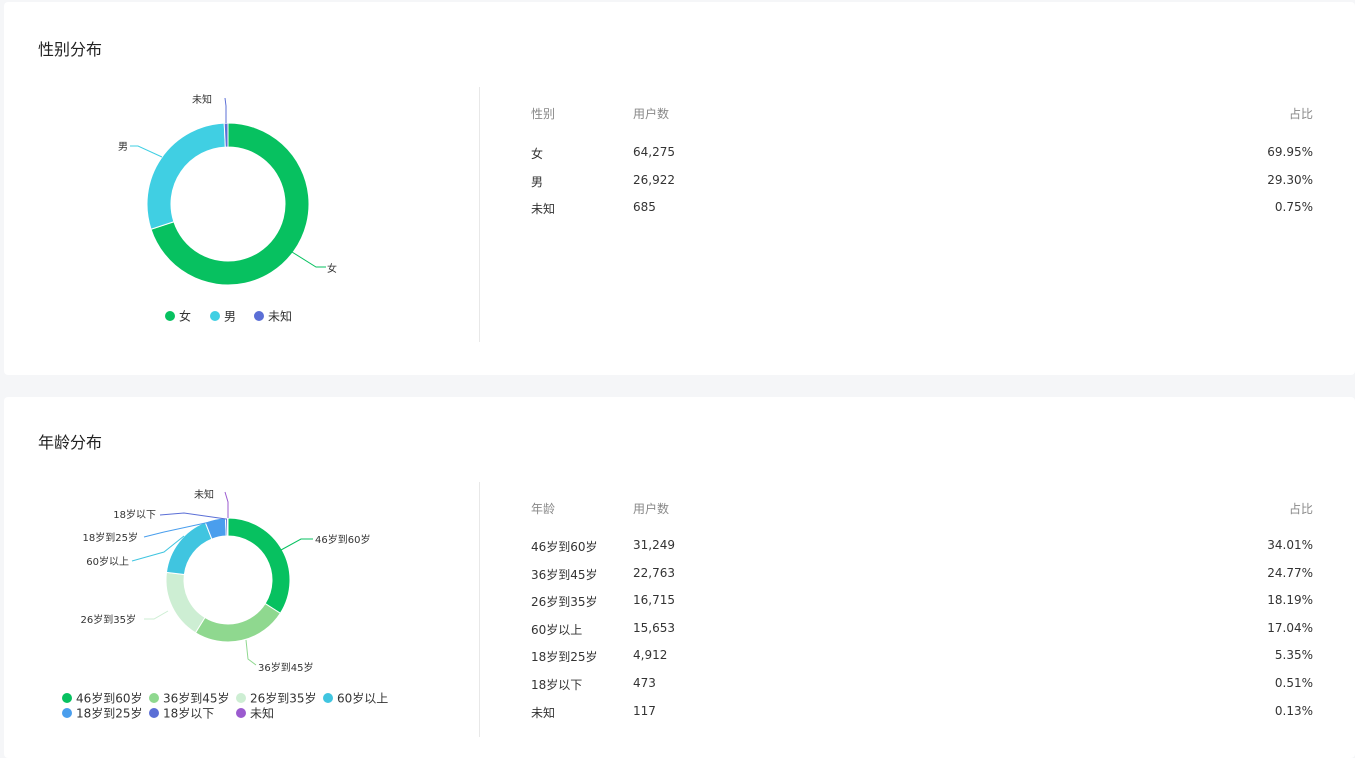 This screenshot has height=758, width=1355. What do you see at coordinates (922, 115) in the screenshot?
I see `gender-table-header: 性别 用户数 占比` at bounding box center [922, 115].